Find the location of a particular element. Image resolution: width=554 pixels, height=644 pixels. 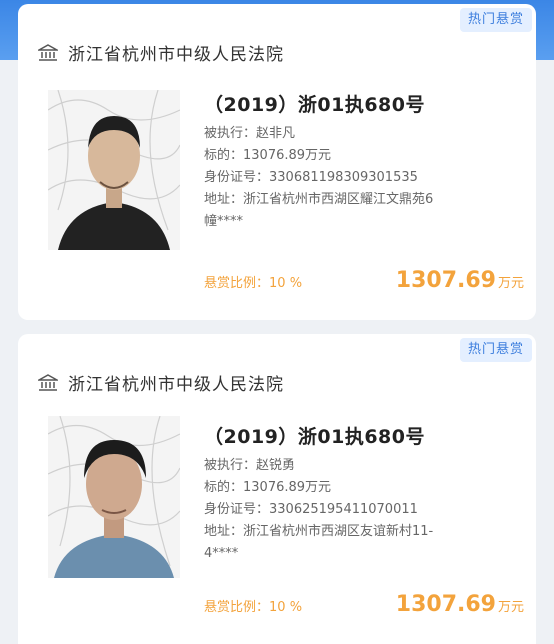

executee-name: 赵锐勇 is located at coordinates (276, 465).